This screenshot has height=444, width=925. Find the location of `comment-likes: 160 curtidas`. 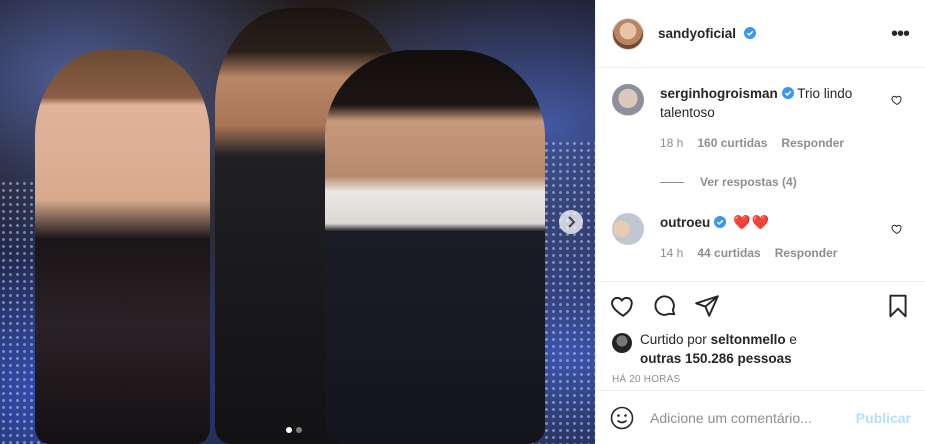

comment-likes: 160 curtidas is located at coordinates (732, 143).